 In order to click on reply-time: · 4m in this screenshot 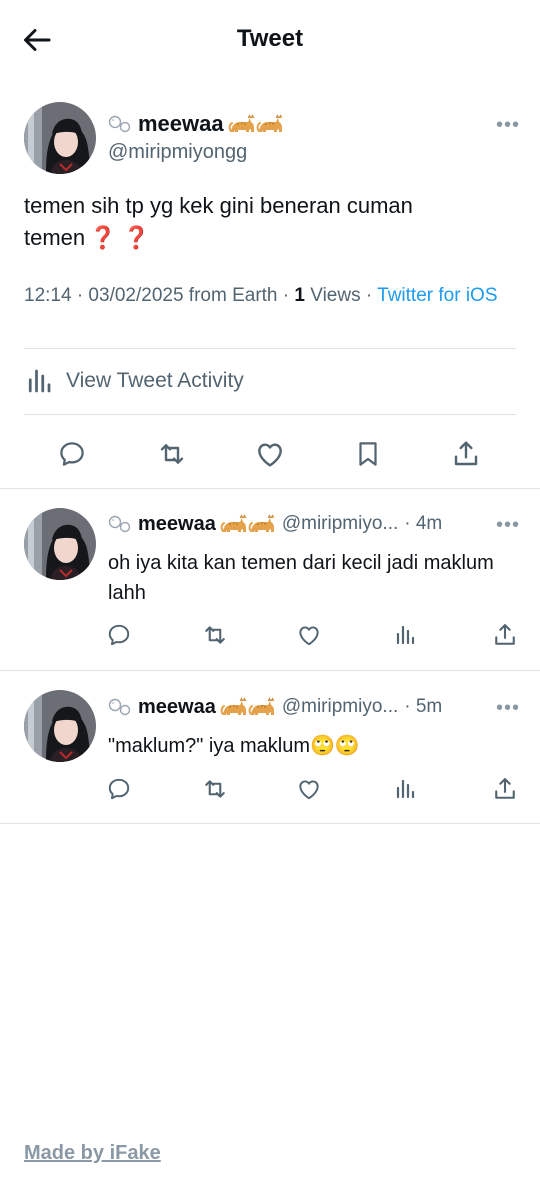, I will do `click(423, 523)`.